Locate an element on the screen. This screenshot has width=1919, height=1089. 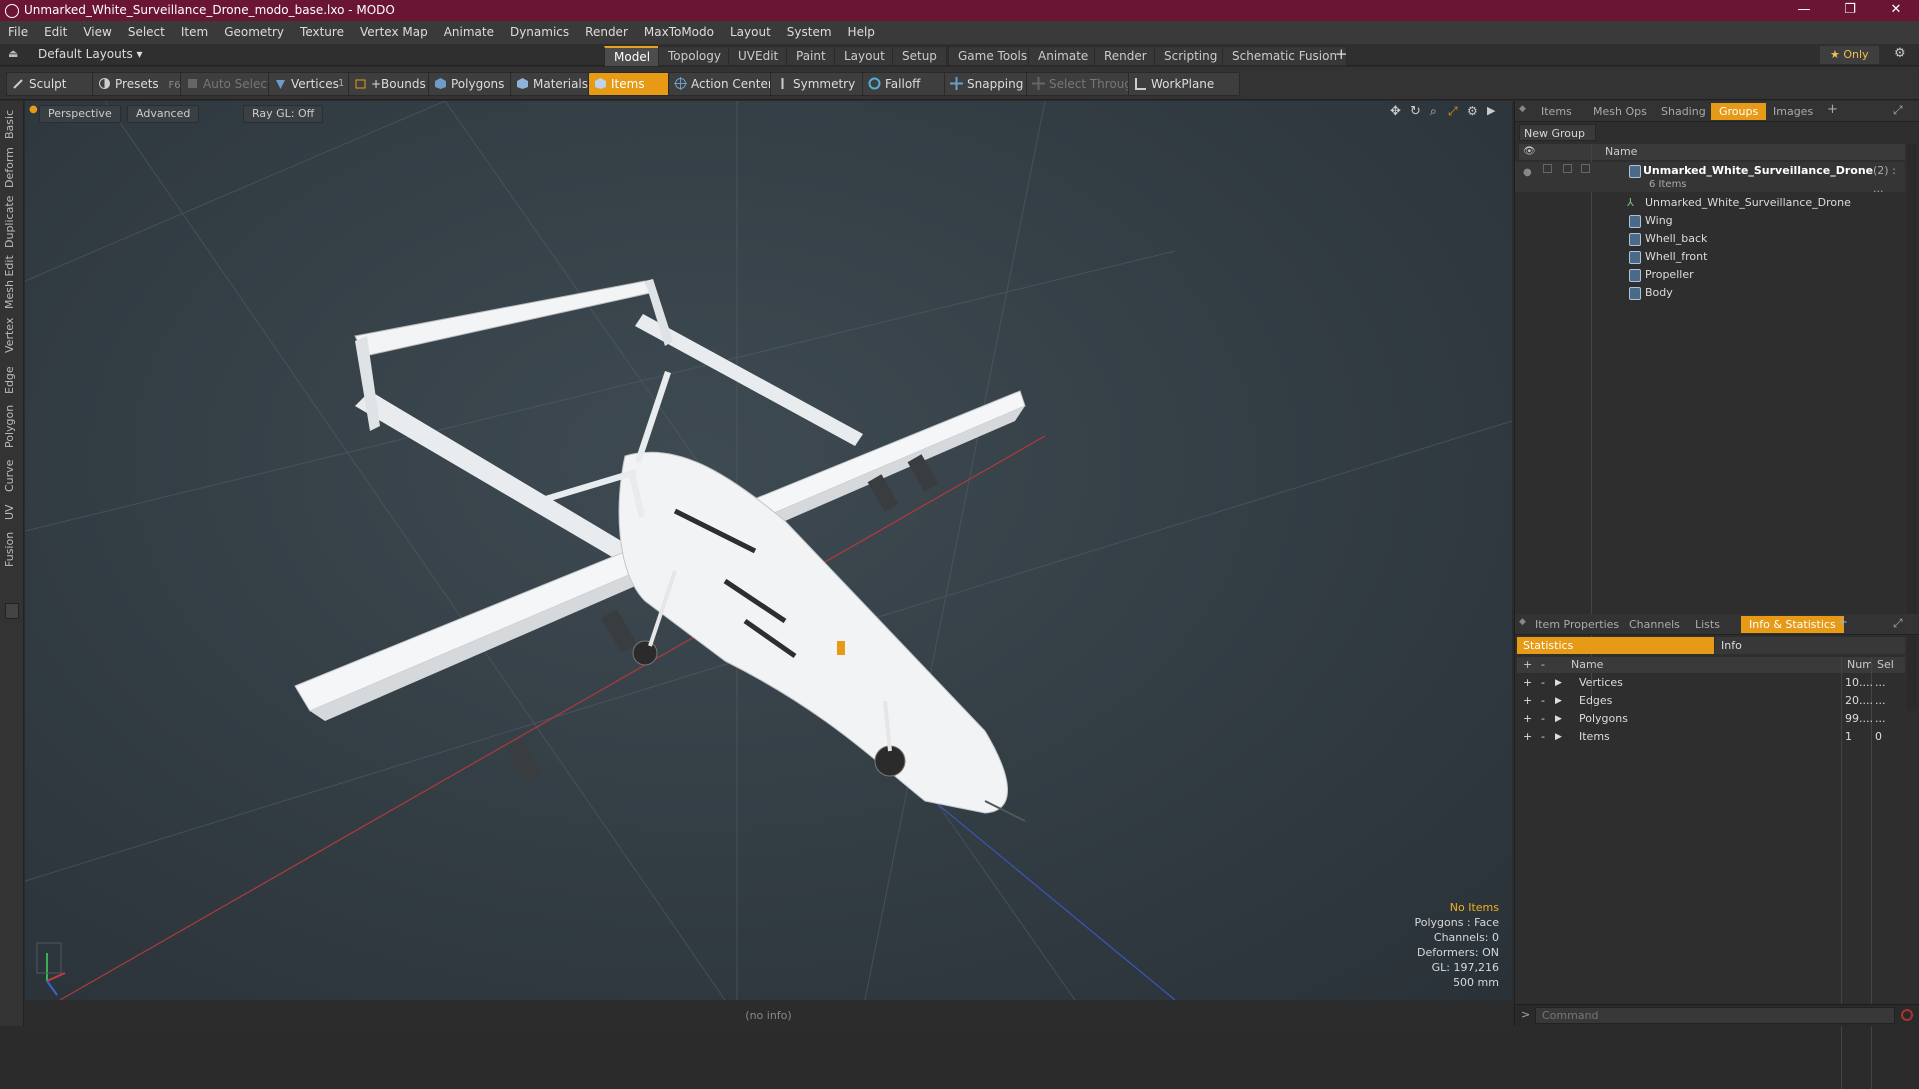
settings-gear-icon: ⚙ is located at coordinates (1900, 53).